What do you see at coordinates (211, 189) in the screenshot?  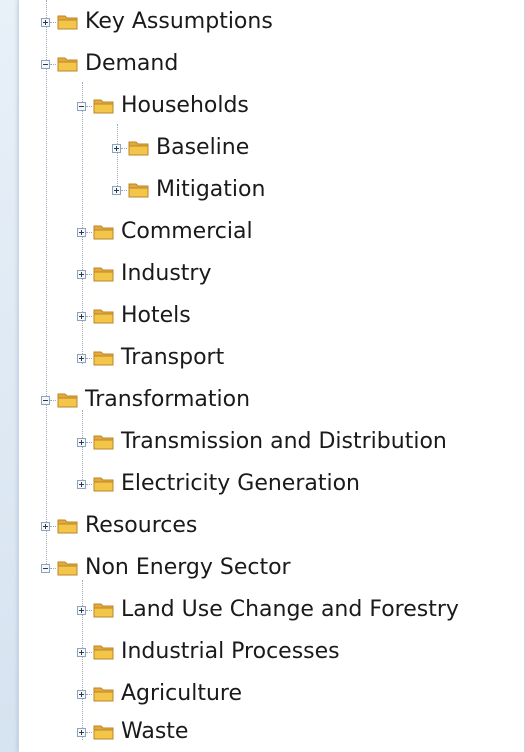 I see `tree-item-label: Mitigation` at bounding box center [211, 189].